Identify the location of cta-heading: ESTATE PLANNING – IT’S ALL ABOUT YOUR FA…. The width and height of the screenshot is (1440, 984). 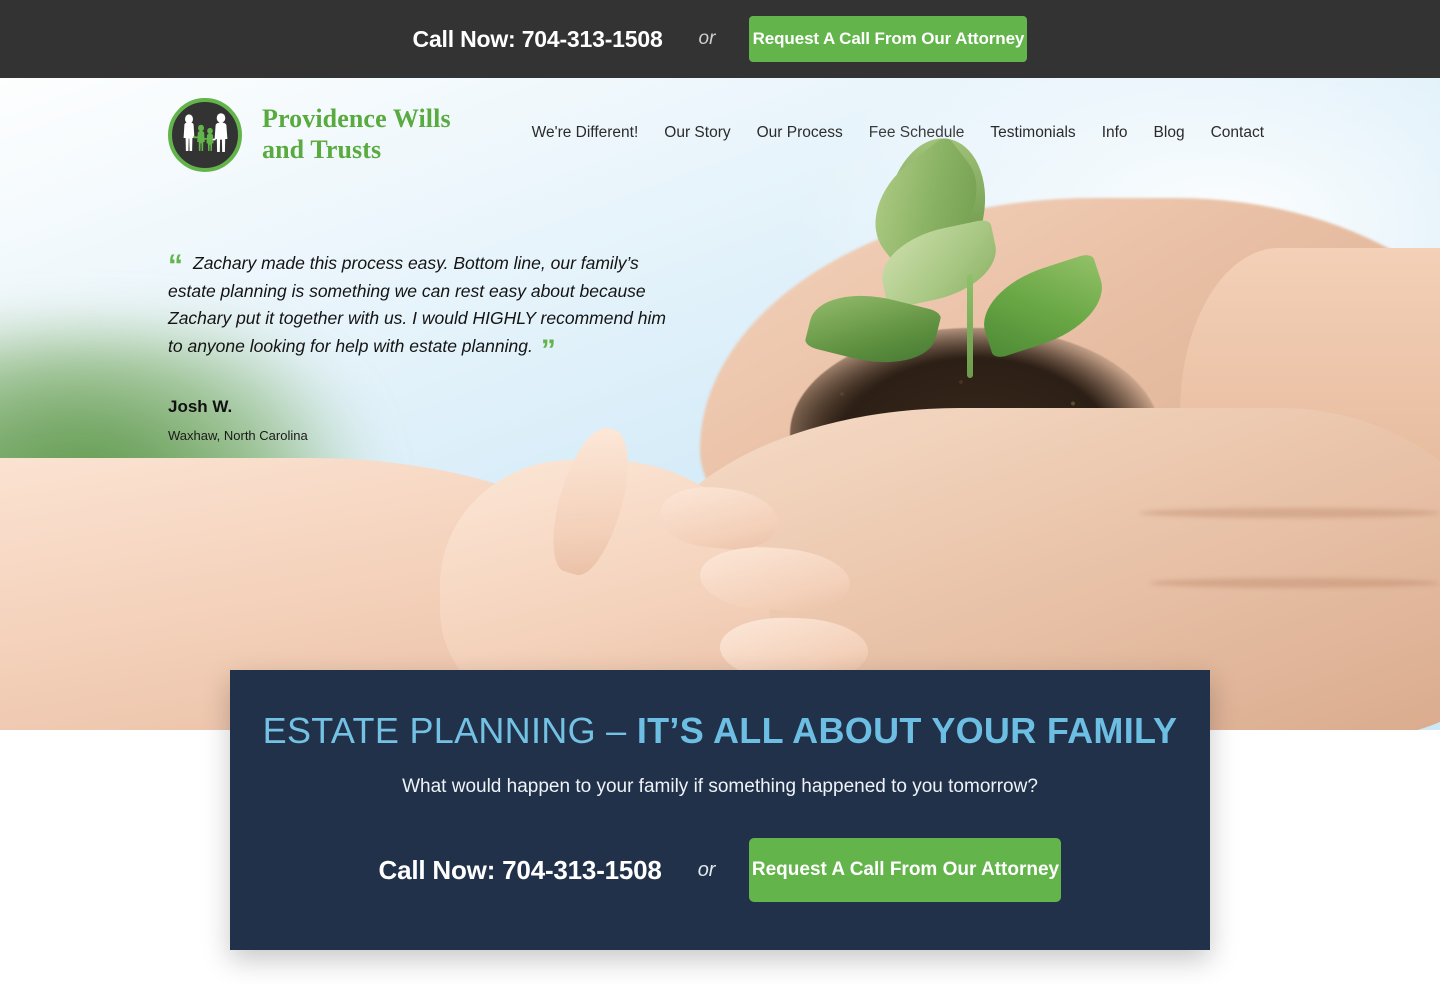
(720, 731).